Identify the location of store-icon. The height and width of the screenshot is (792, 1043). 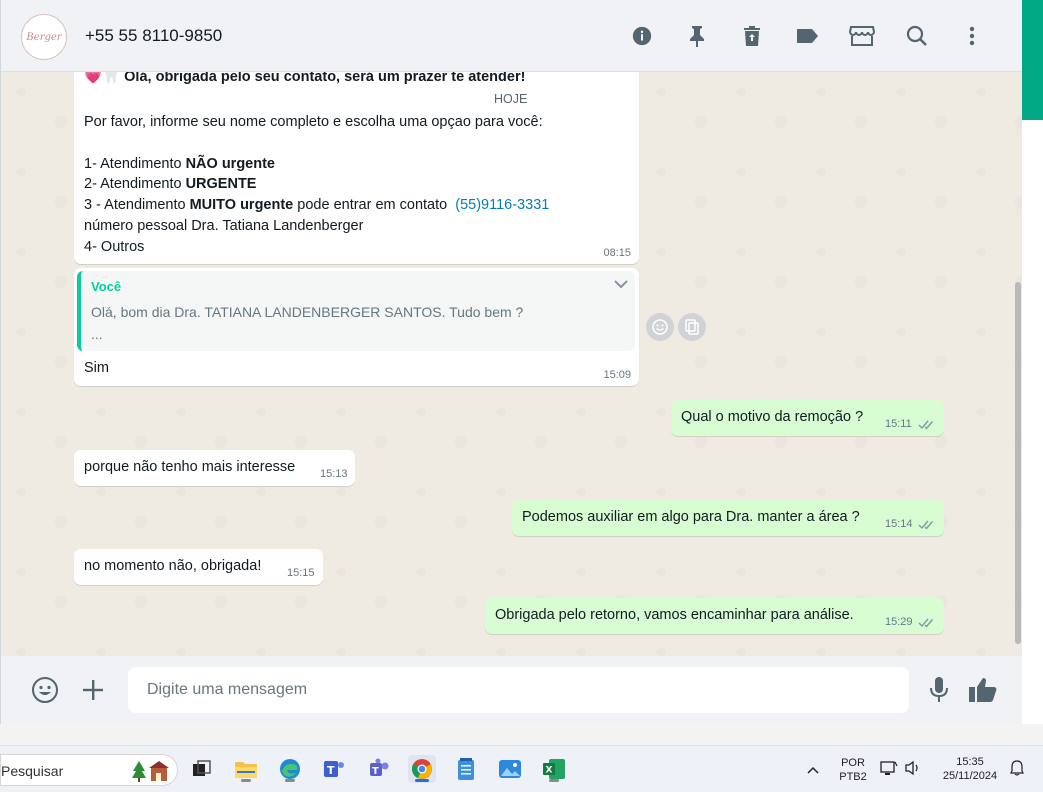
(861, 36).